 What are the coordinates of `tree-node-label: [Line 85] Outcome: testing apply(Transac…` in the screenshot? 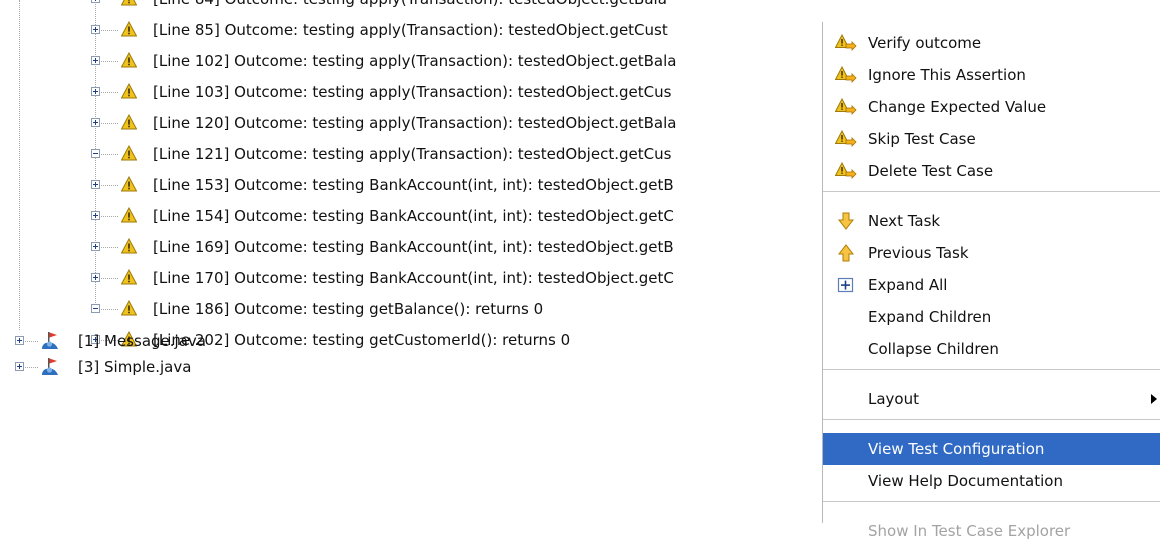 It's located at (410, 30).